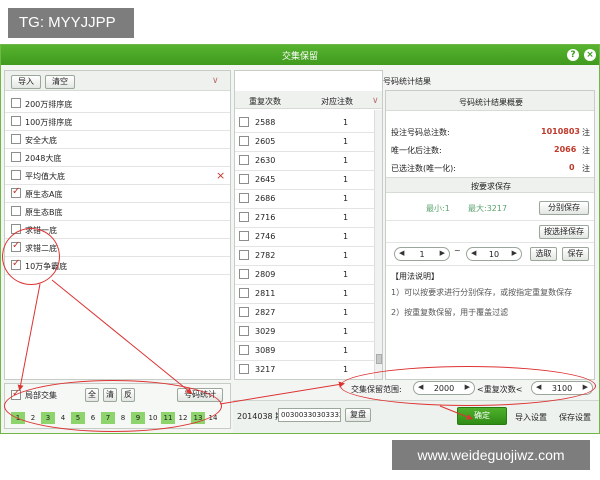 The image size is (600, 480). What do you see at coordinates (491, 455) in the screenshot?
I see `watermark-bottom: www.weideguojiwz.com` at bounding box center [491, 455].